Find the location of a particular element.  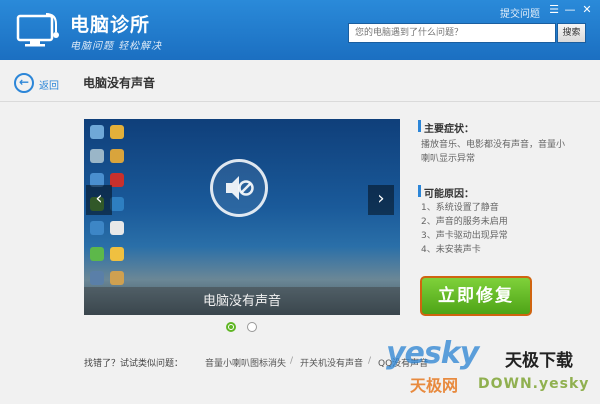

feedback-link: 提交问题 is located at coordinates (520, 12).